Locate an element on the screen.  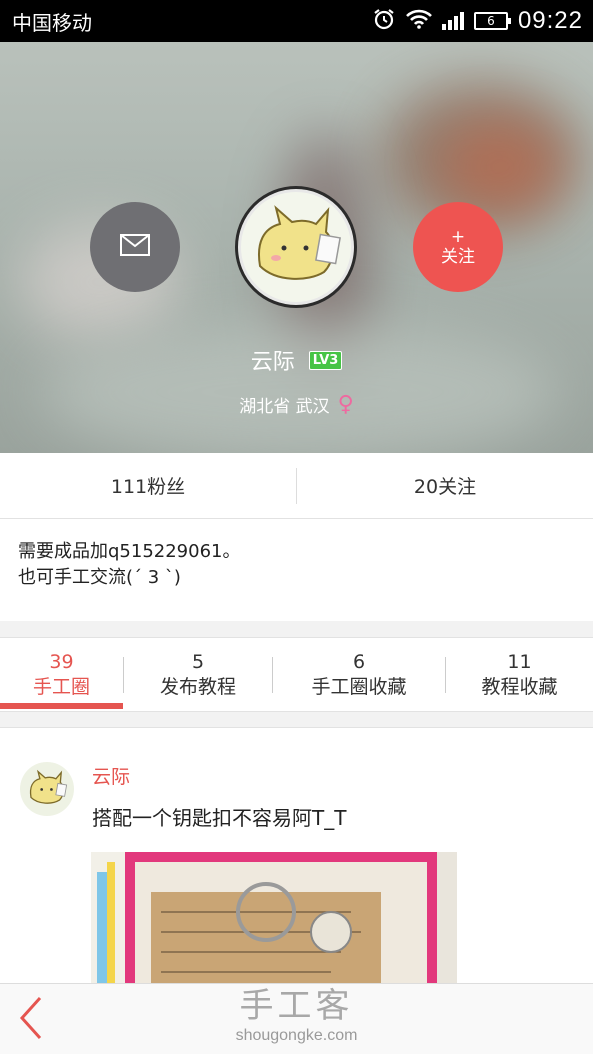
username: 云际 is located at coordinates (272, 362).